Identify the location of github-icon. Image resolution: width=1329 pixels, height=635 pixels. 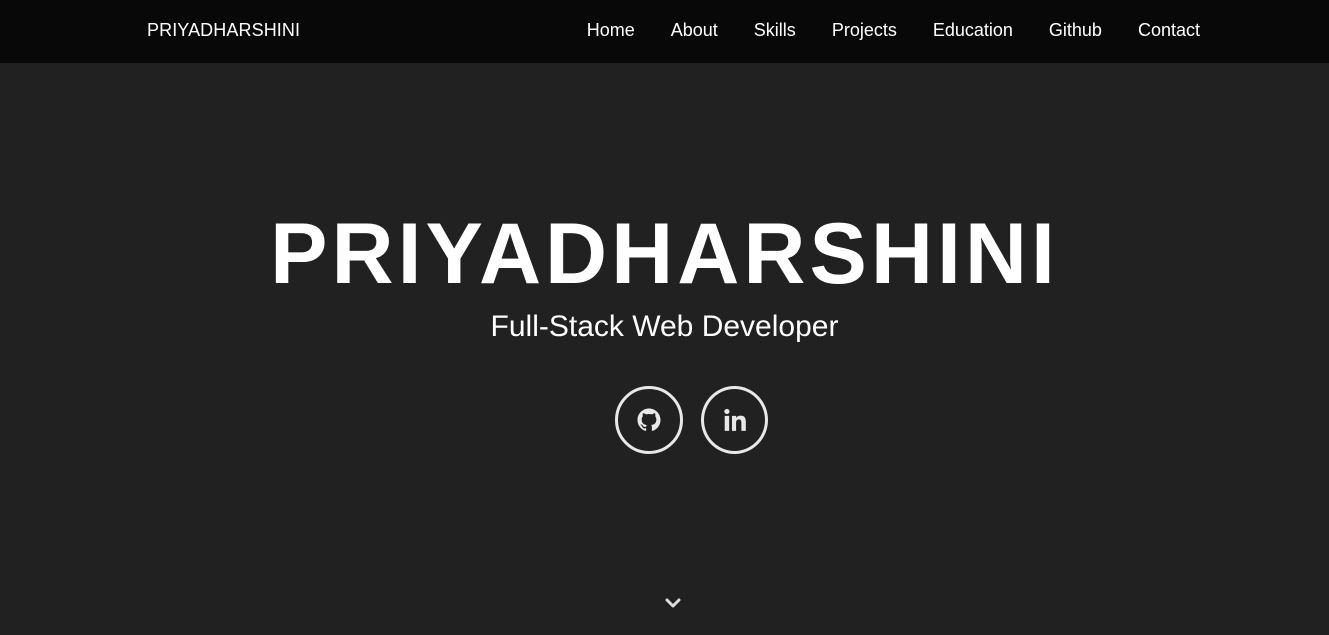
(649, 419).